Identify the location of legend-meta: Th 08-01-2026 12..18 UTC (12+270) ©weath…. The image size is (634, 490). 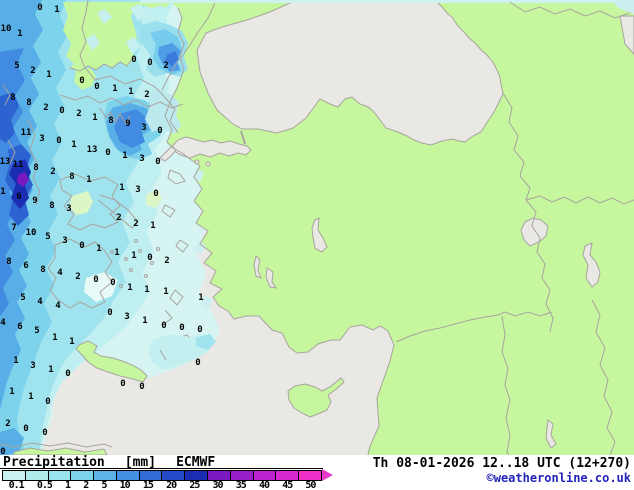
(502, 470).